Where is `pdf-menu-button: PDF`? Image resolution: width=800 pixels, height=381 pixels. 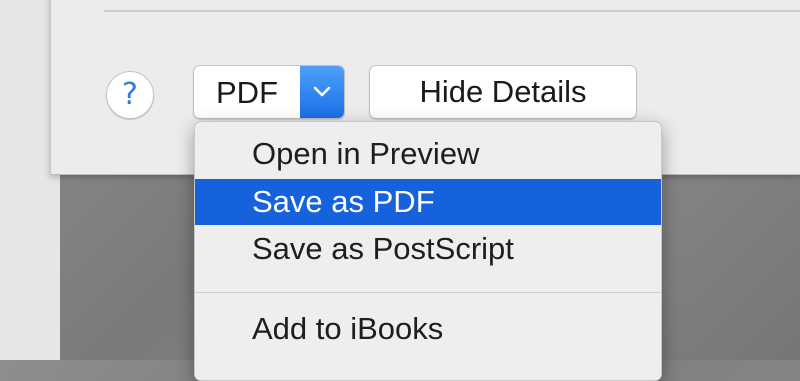 pdf-menu-button: PDF is located at coordinates (269, 92).